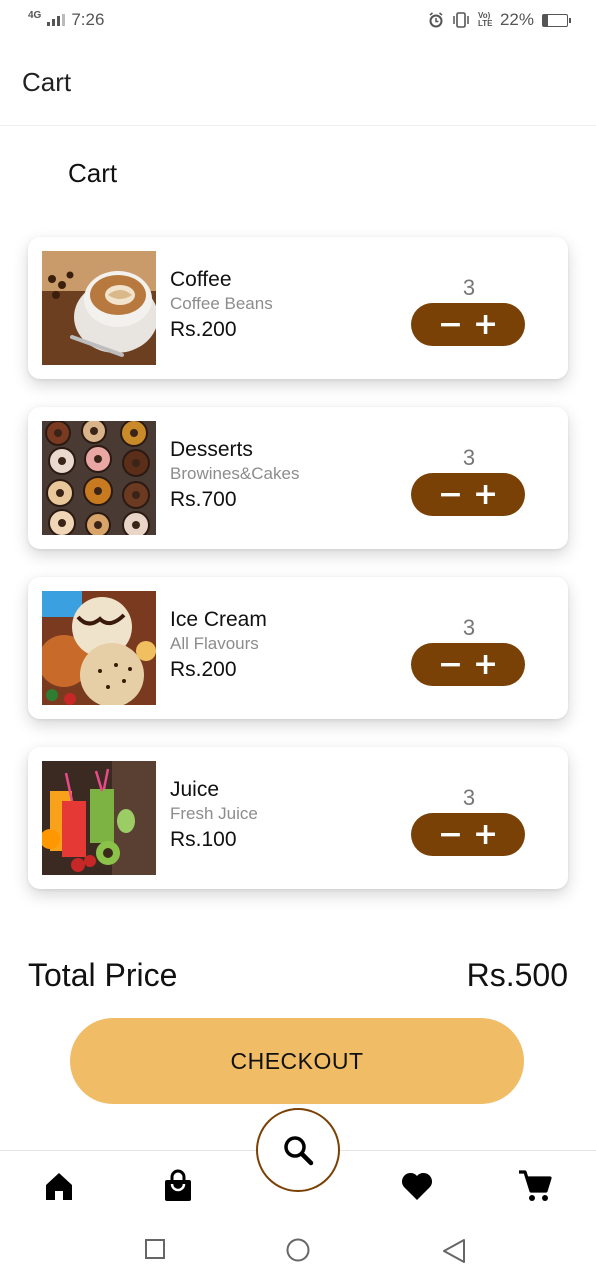  I want to click on item-subtitle: All Flavours, so click(214, 643).